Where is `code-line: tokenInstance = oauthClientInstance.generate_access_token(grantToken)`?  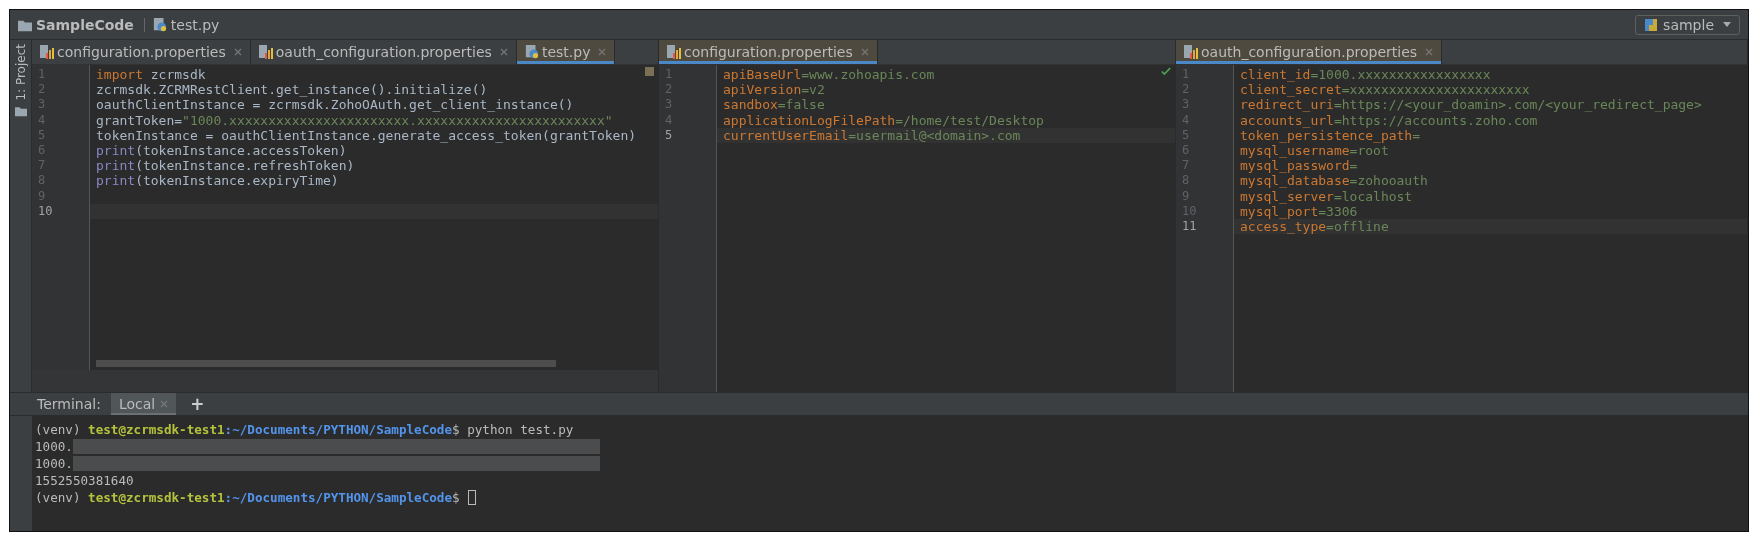 code-line: tokenInstance = oauthClientInstance.generate_access_token(grantToken) is located at coordinates (366, 135).